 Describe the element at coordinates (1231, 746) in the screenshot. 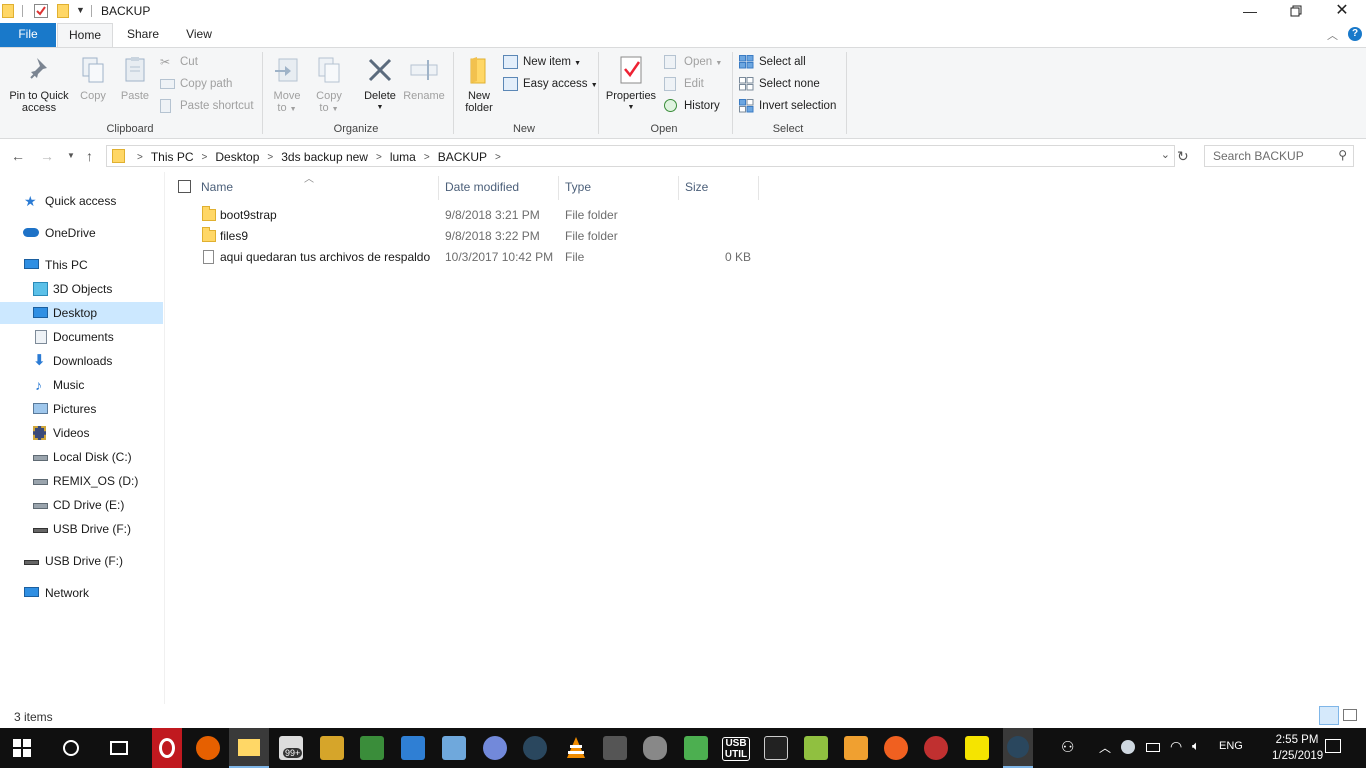

I see `language-indicator: ENG` at that location.